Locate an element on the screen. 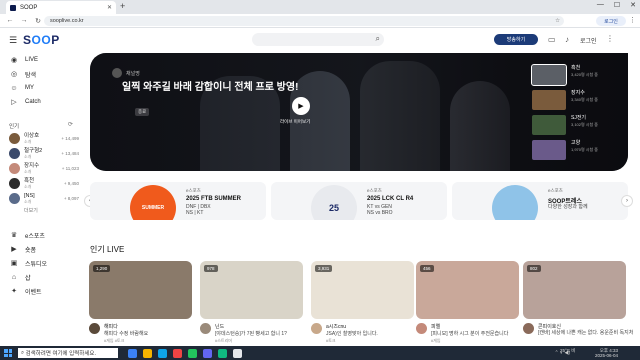  sidebar-item-shorts: ▶ 숏폼 is located at coordinates (22, 249).